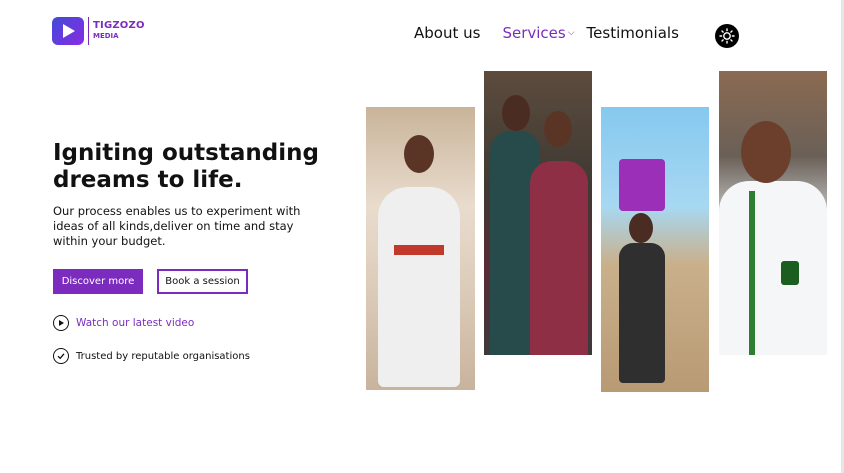 Image resolution: width=844 pixels, height=473 pixels. I want to click on hero-title: Igniting outstanding dreams to life., so click(186, 166).